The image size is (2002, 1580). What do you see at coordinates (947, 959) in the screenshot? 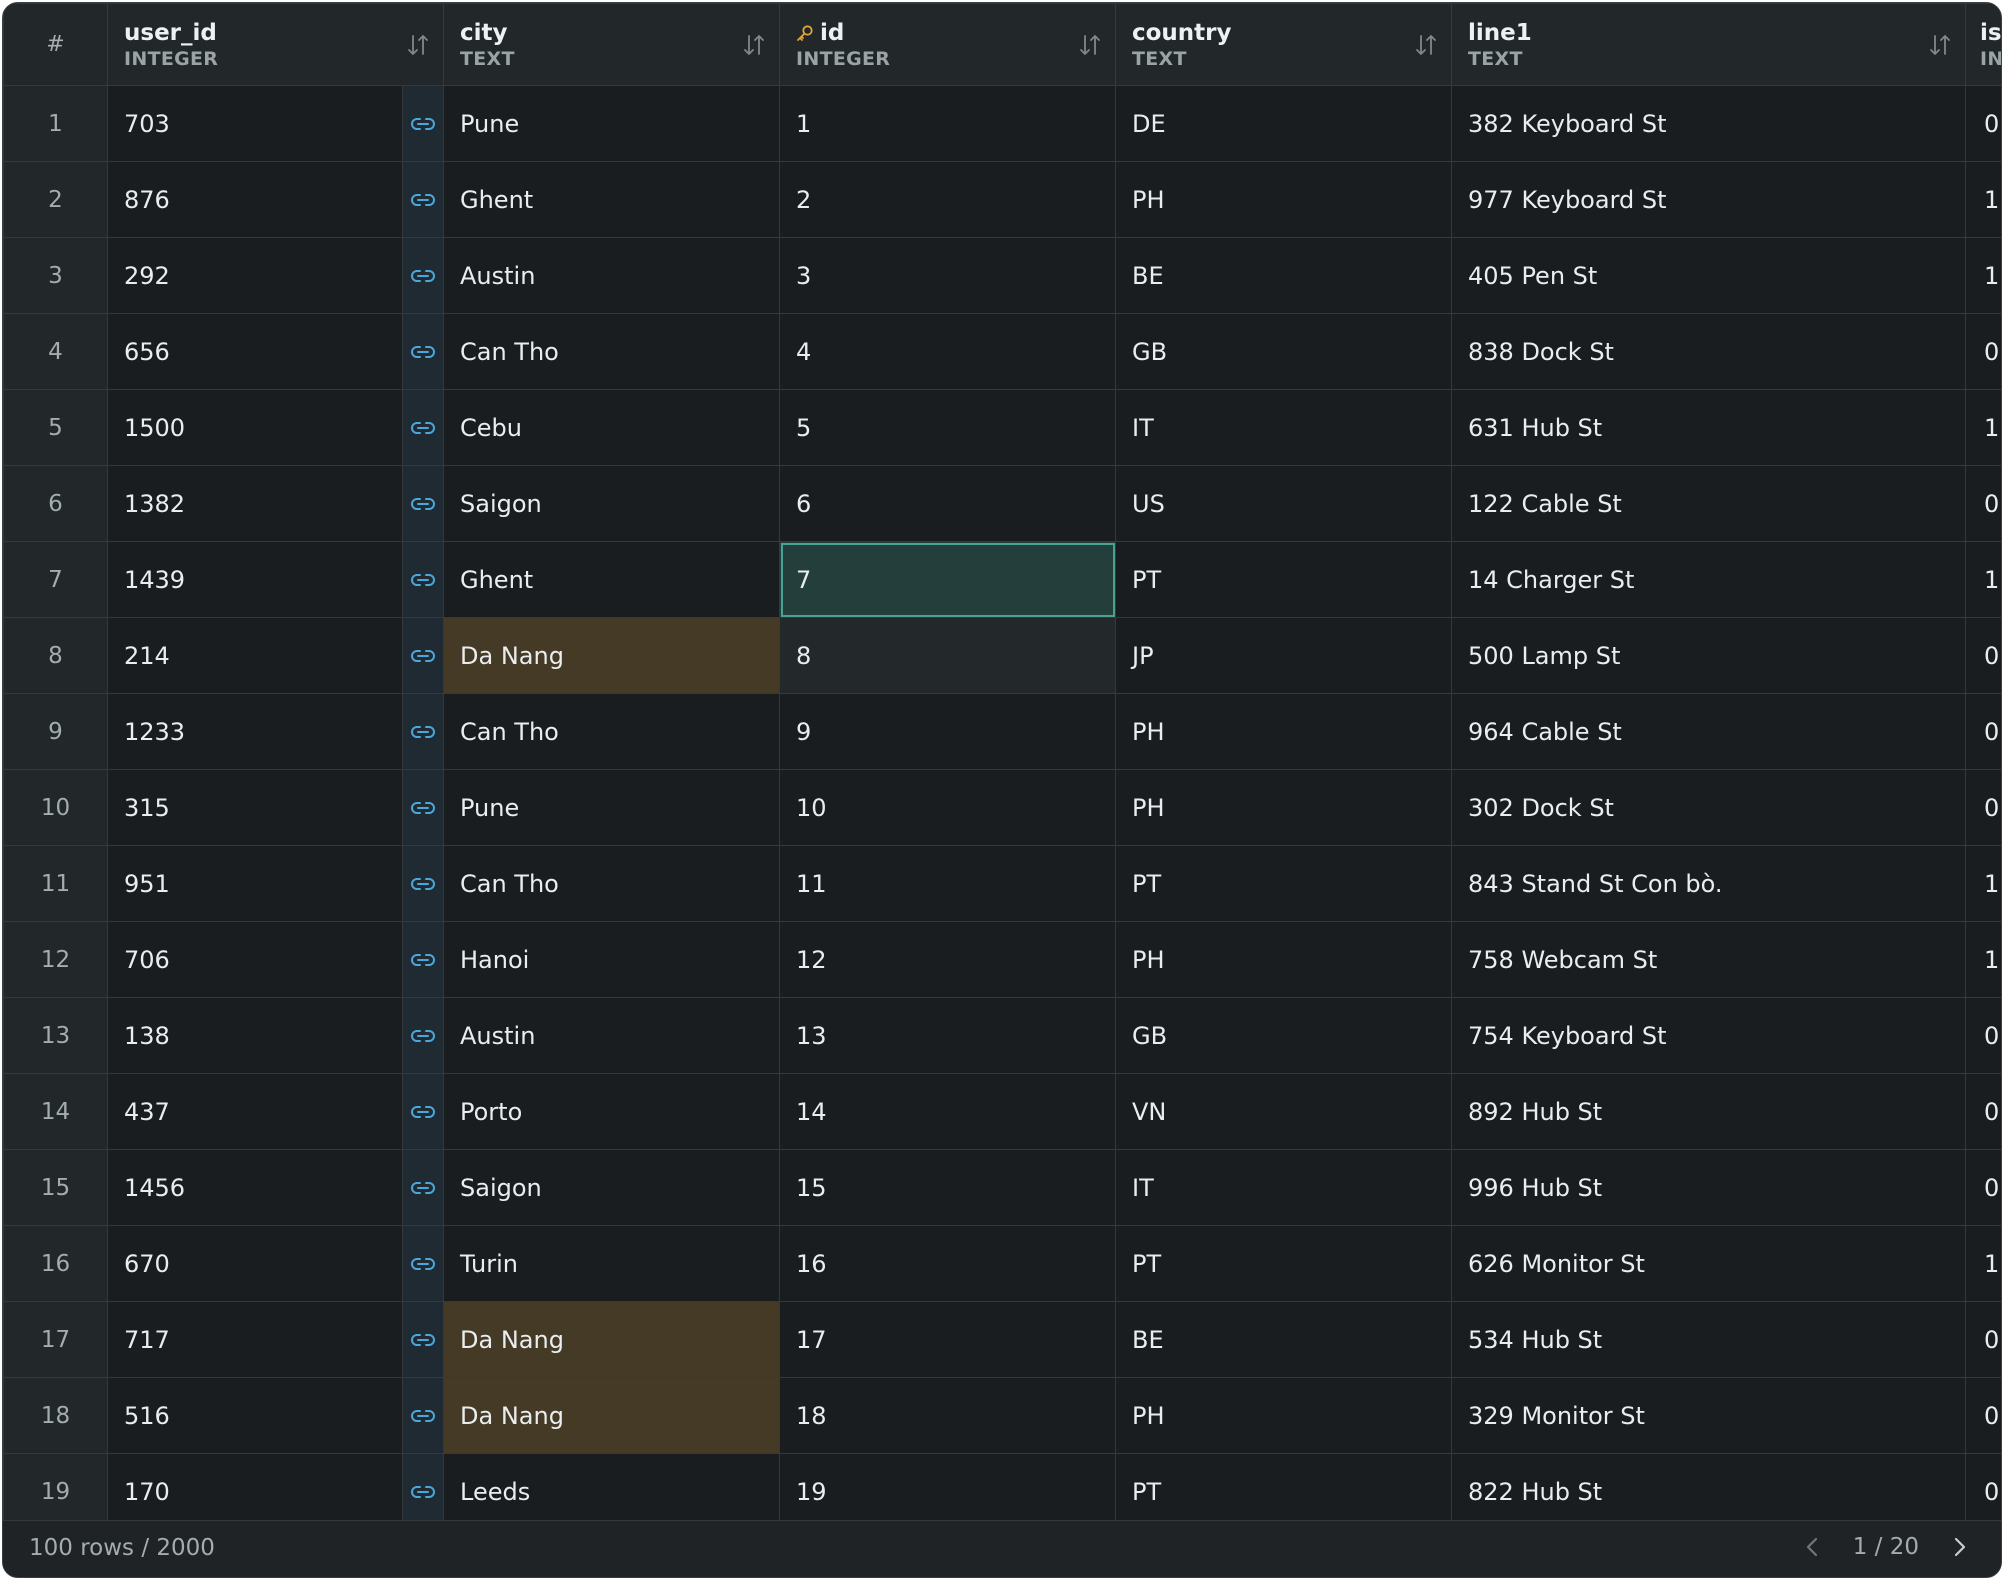
I see `cell-id: 12` at bounding box center [947, 959].